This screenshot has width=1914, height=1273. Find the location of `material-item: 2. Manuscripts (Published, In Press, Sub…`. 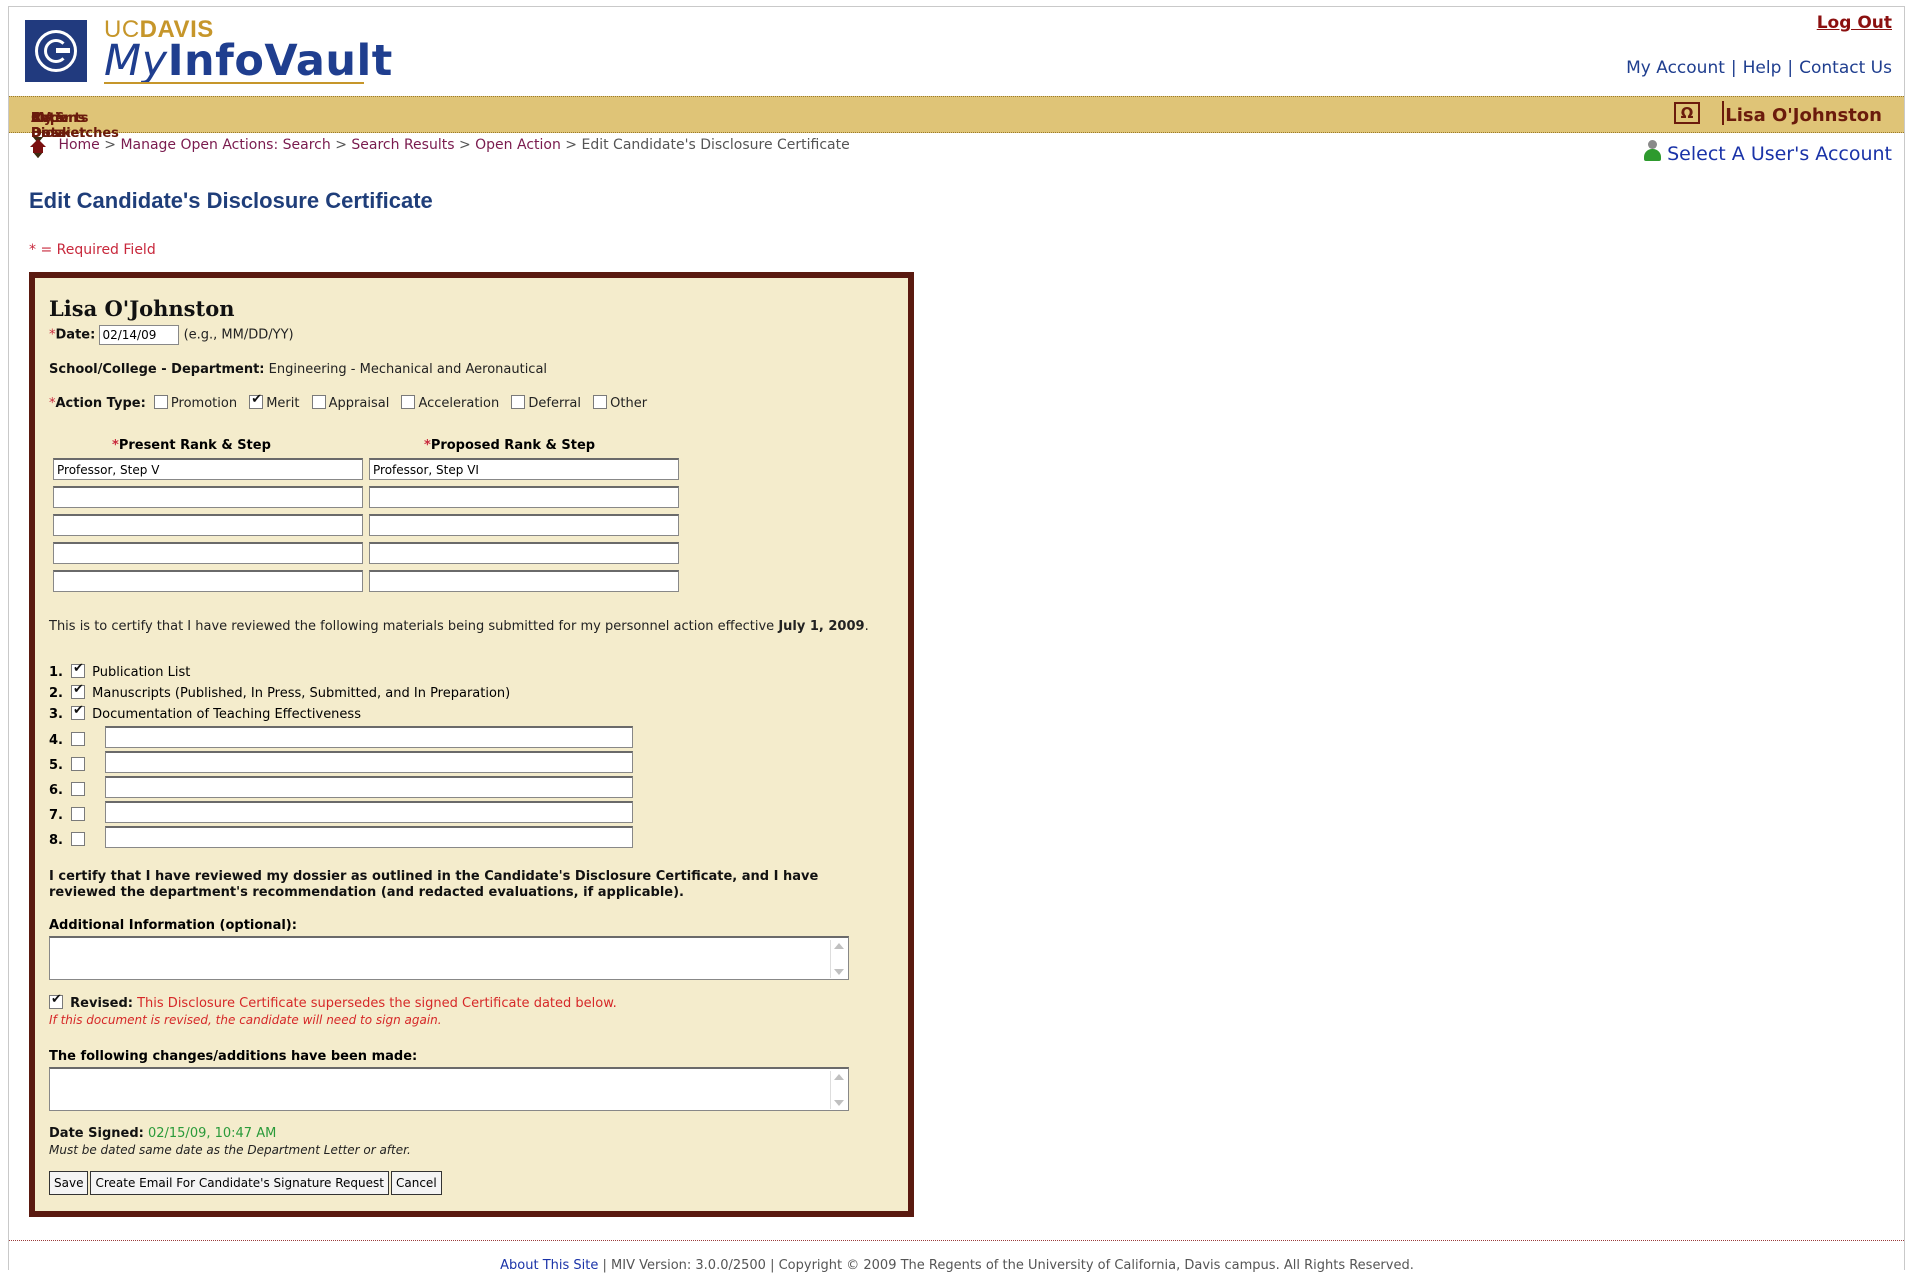

material-item: 2. Manuscripts (Published, In Press, Sub… is located at coordinates (279, 691).